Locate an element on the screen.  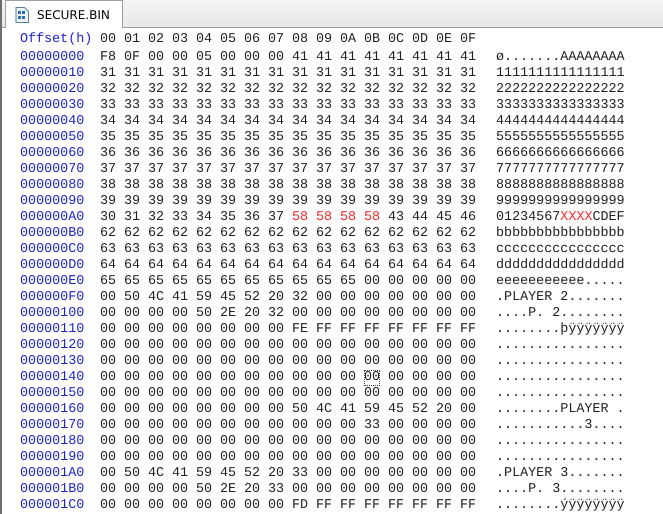
hex-byte: 52 is located at coordinates (420, 410).